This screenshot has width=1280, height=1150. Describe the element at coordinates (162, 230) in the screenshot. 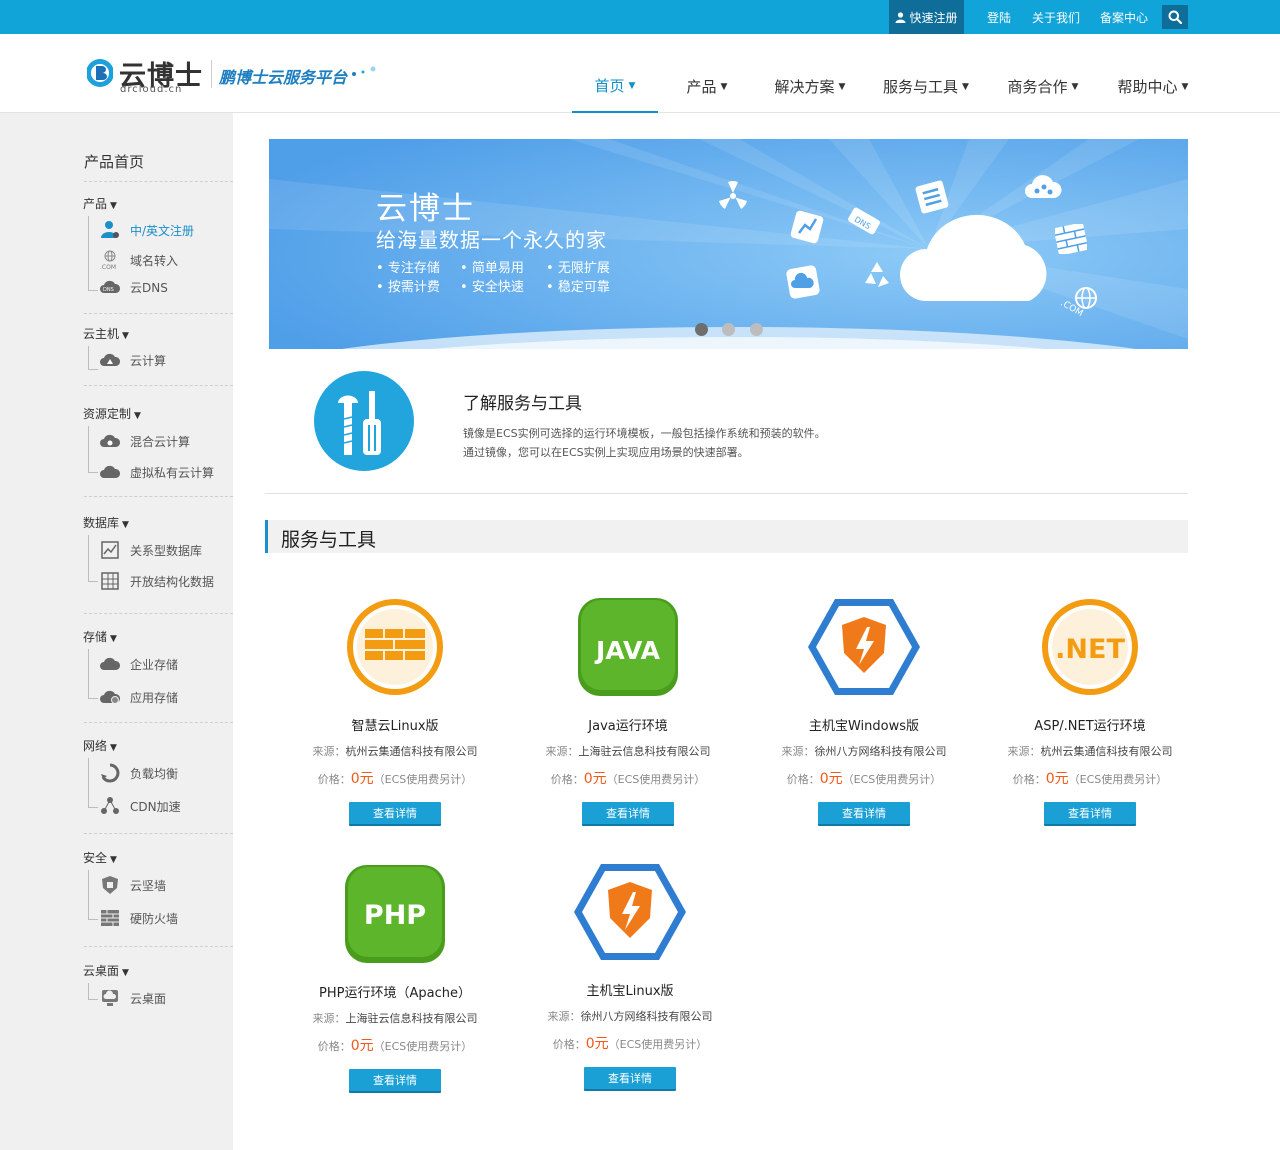

I see `sidebar-item-label: 中/英文注册` at that location.